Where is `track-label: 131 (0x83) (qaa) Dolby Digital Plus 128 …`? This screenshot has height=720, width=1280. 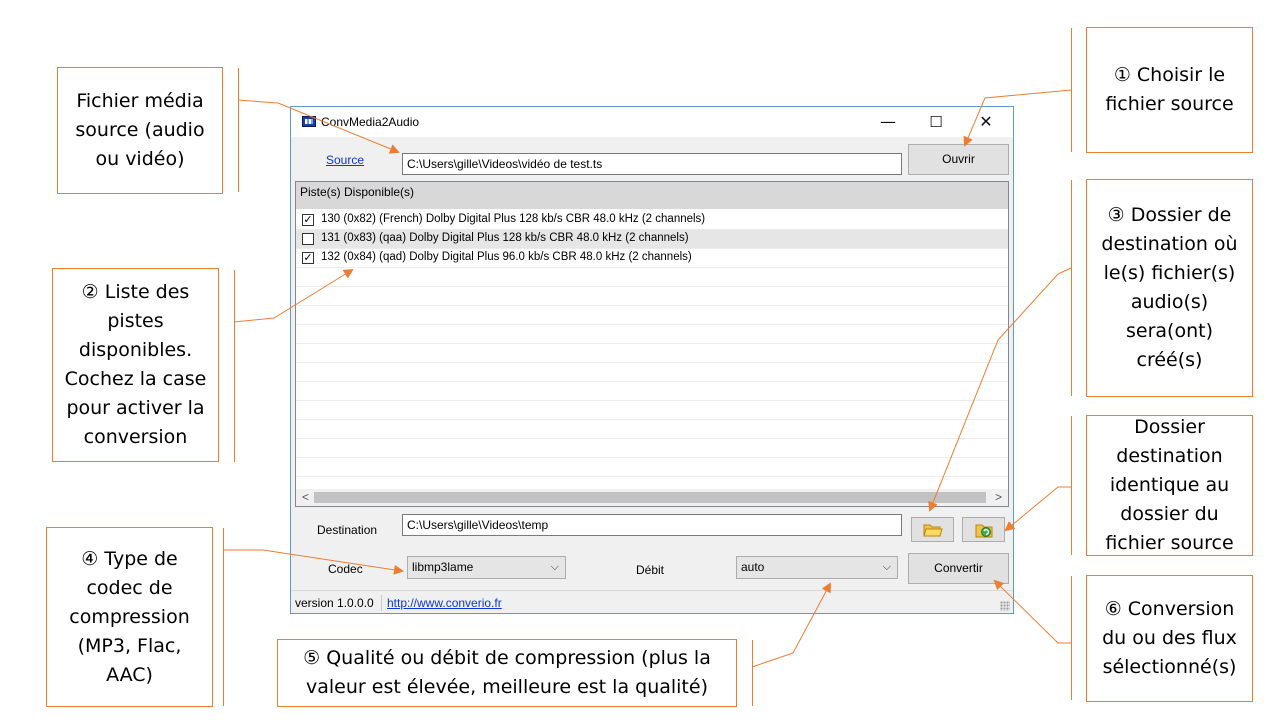 track-label: 131 (0x83) (qaa) Dolby Digital Plus 128 … is located at coordinates (505, 238).